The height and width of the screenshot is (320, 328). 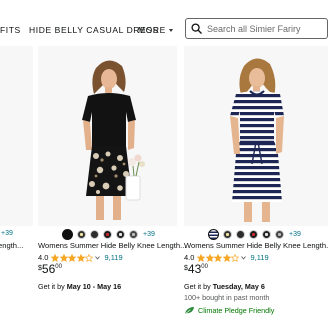 I want to click on store-search-box, so click(x=256, y=28).